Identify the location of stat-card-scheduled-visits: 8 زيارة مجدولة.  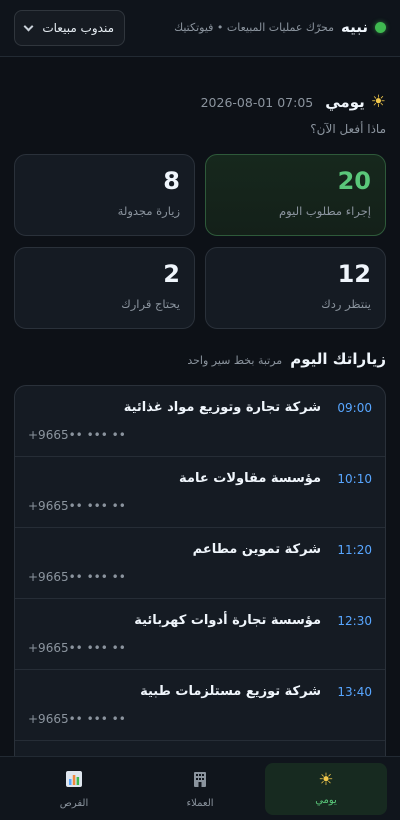
(104, 195).